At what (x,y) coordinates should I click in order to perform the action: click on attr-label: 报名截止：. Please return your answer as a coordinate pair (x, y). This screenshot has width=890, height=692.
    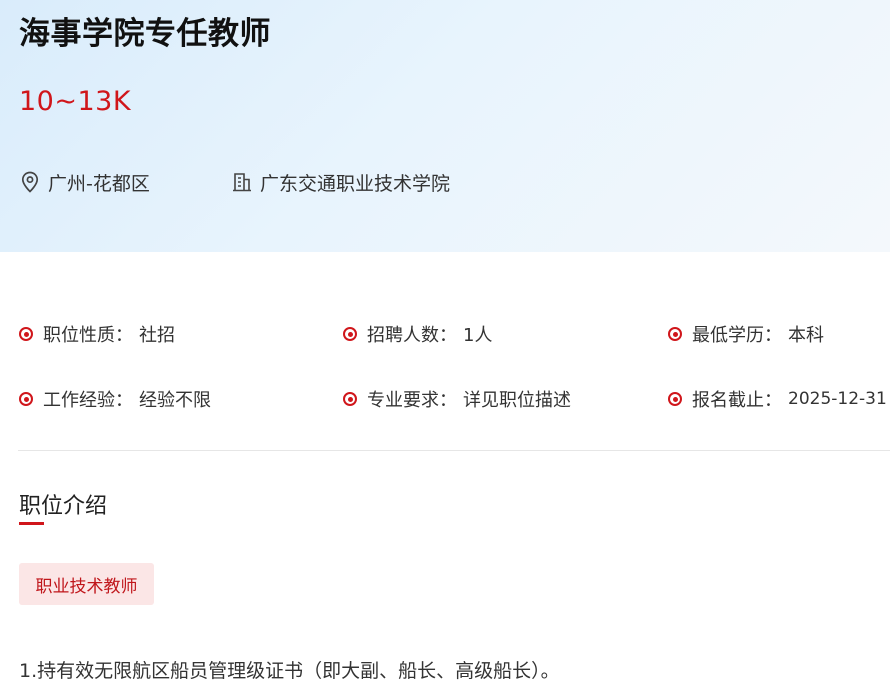
    Looking at the image, I should click on (737, 400).